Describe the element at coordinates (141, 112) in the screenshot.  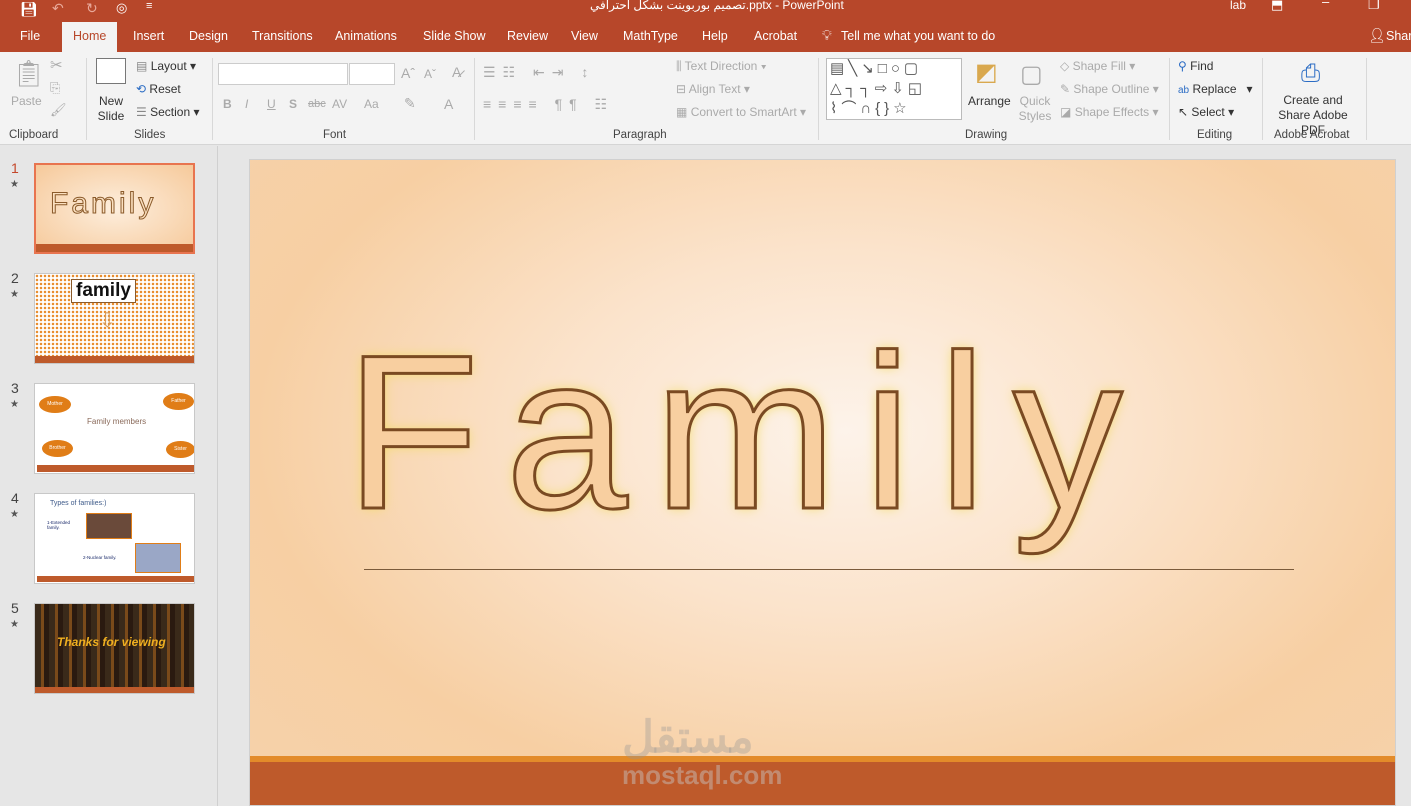
I see `section-icon: ☰` at that location.